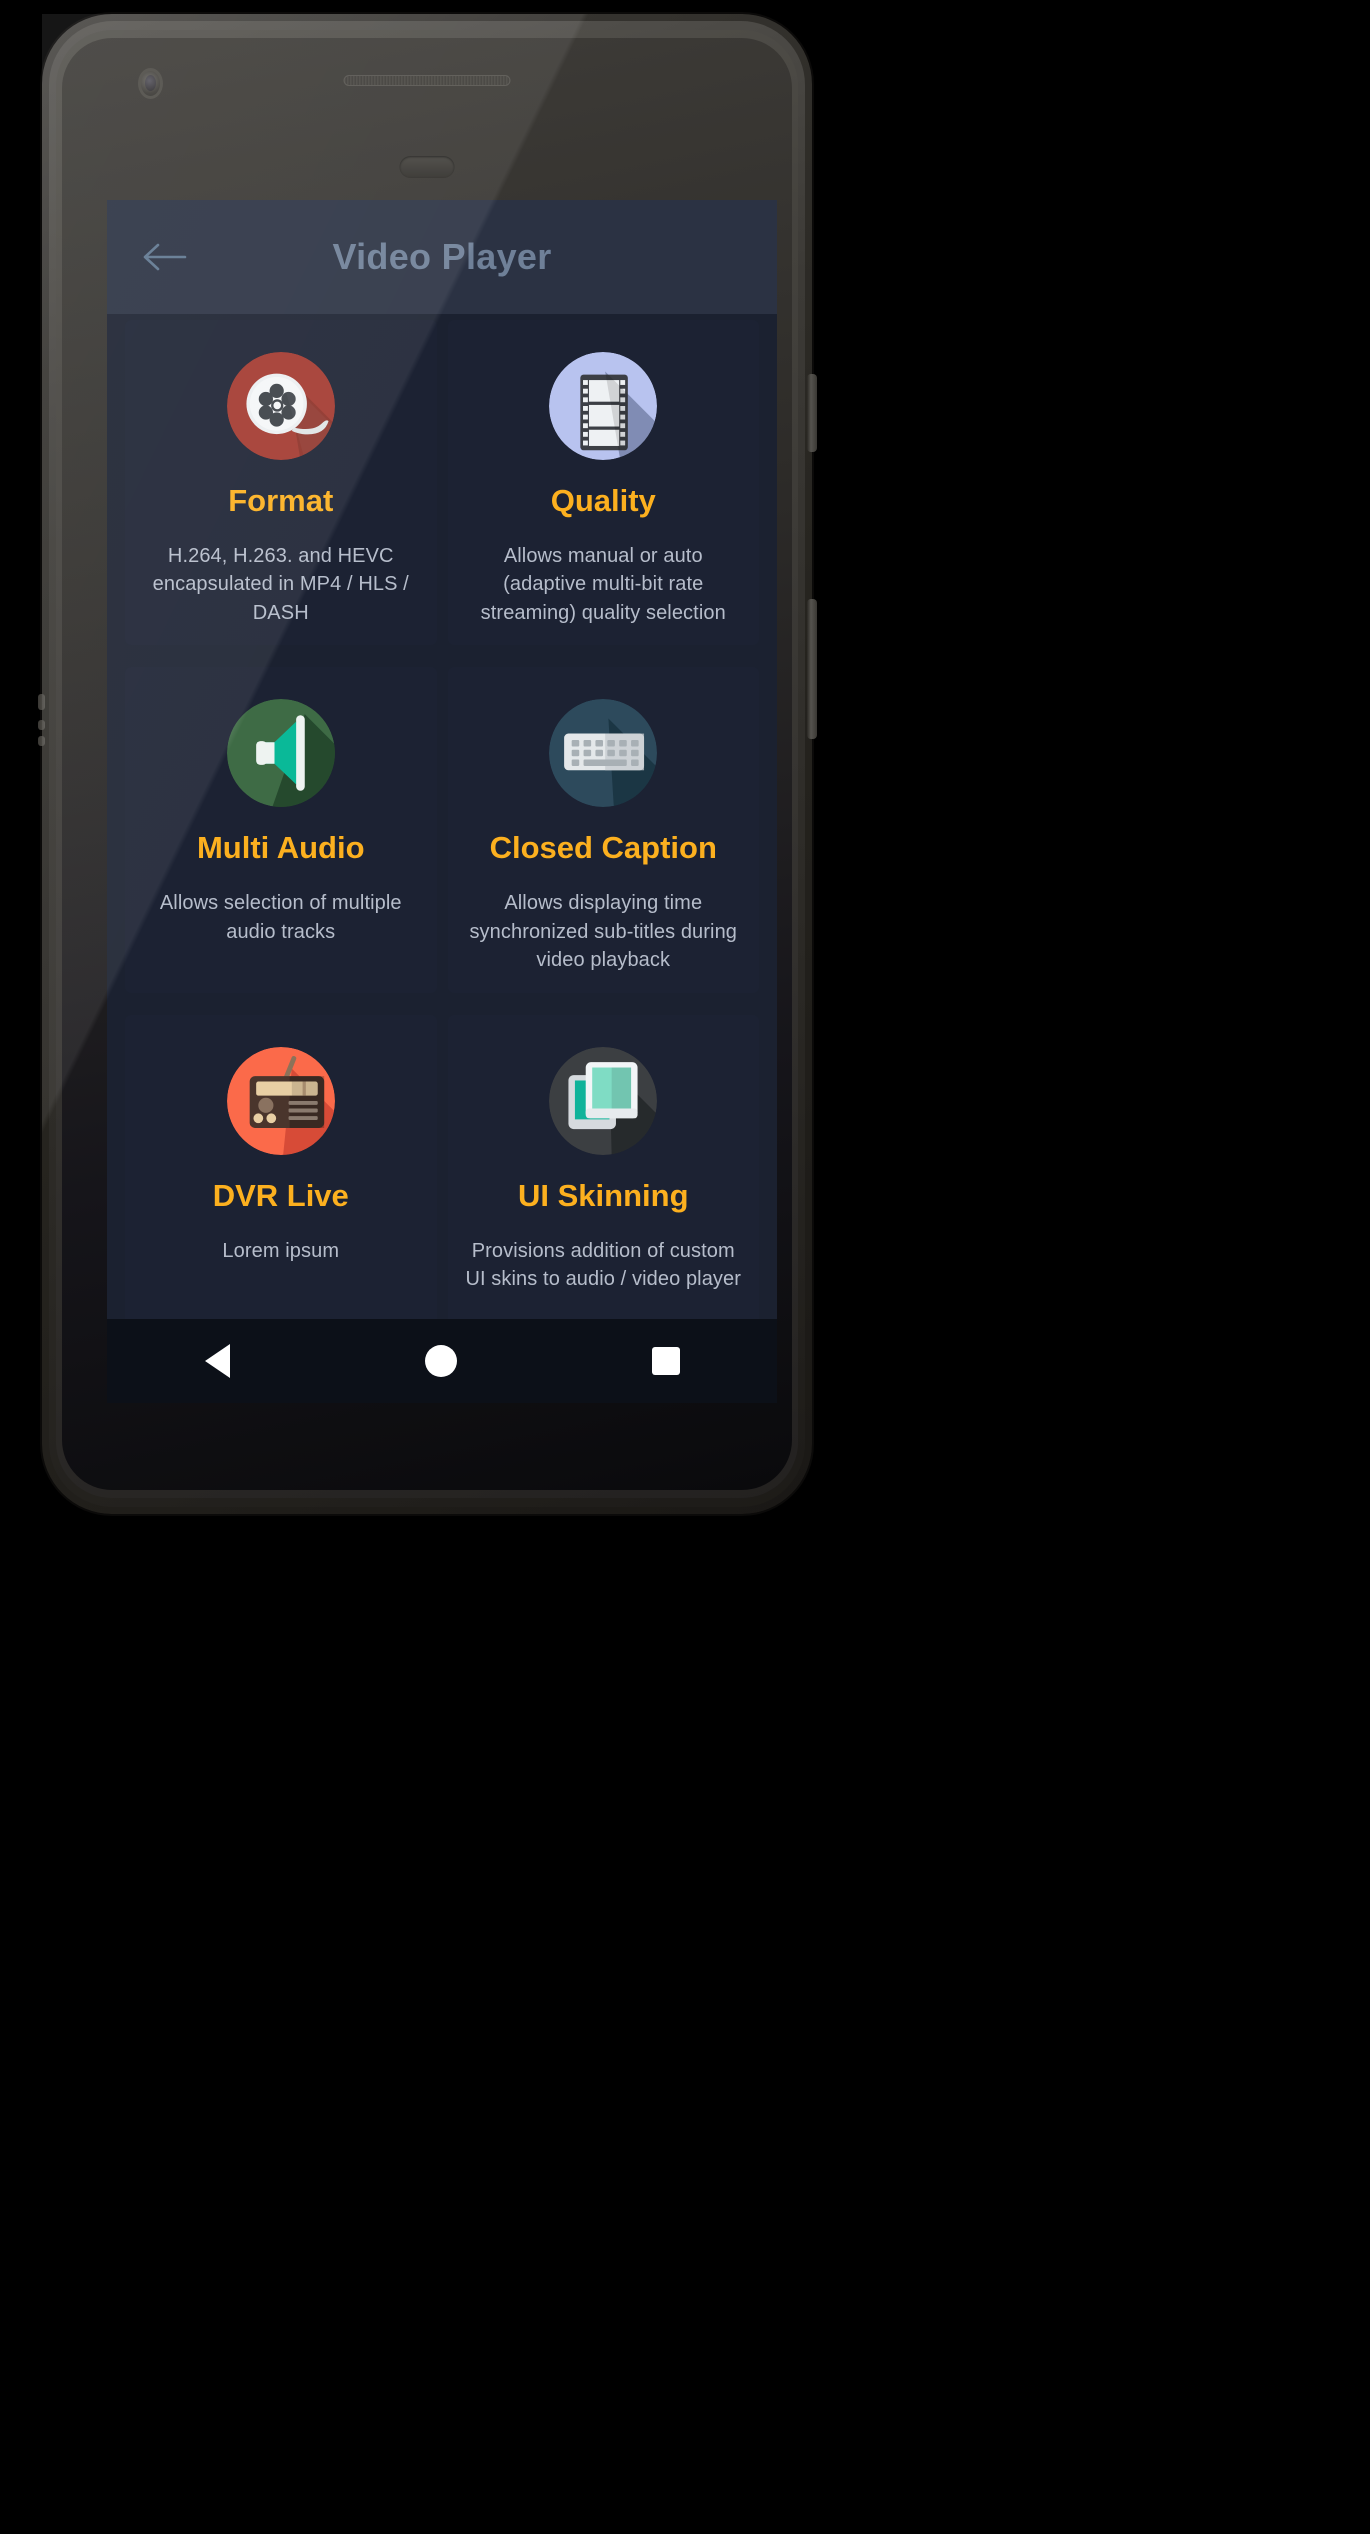 This screenshot has width=1370, height=2534. Describe the element at coordinates (280, 1100) in the screenshot. I see `radio-icon` at that location.